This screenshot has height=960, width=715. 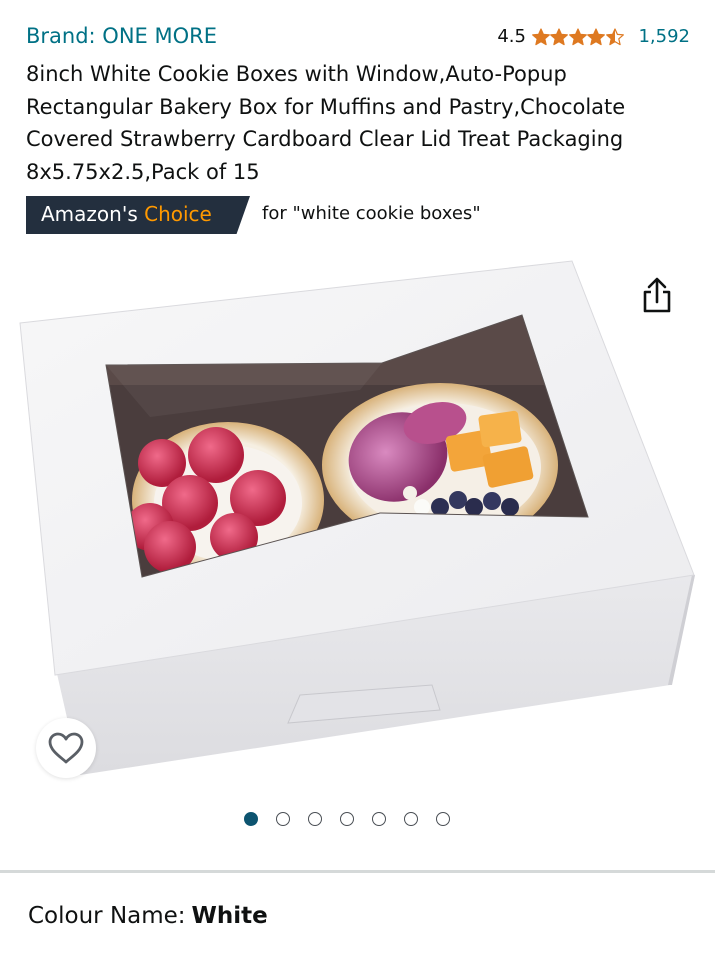 I want to click on star-rating, so click(x=578, y=36).